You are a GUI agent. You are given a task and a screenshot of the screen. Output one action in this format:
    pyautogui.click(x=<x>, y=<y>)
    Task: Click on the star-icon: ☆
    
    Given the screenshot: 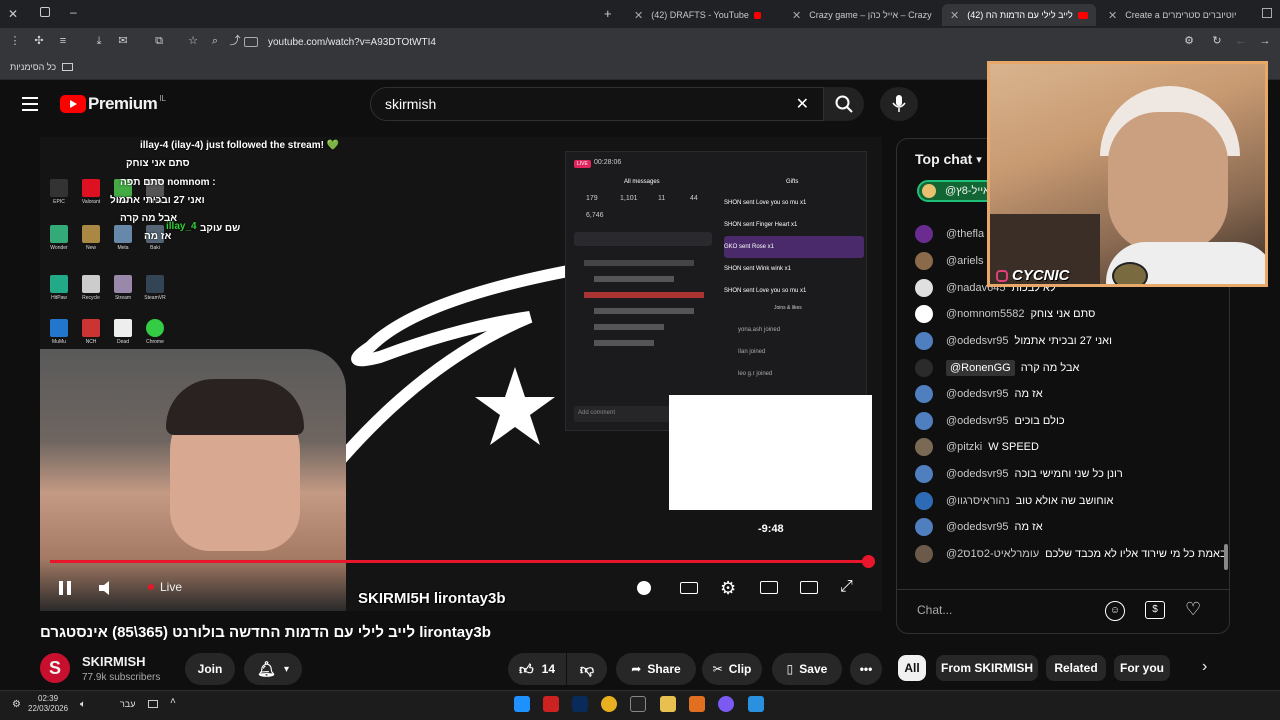 What is the action you would take?
    pyautogui.click(x=193, y=41)
    